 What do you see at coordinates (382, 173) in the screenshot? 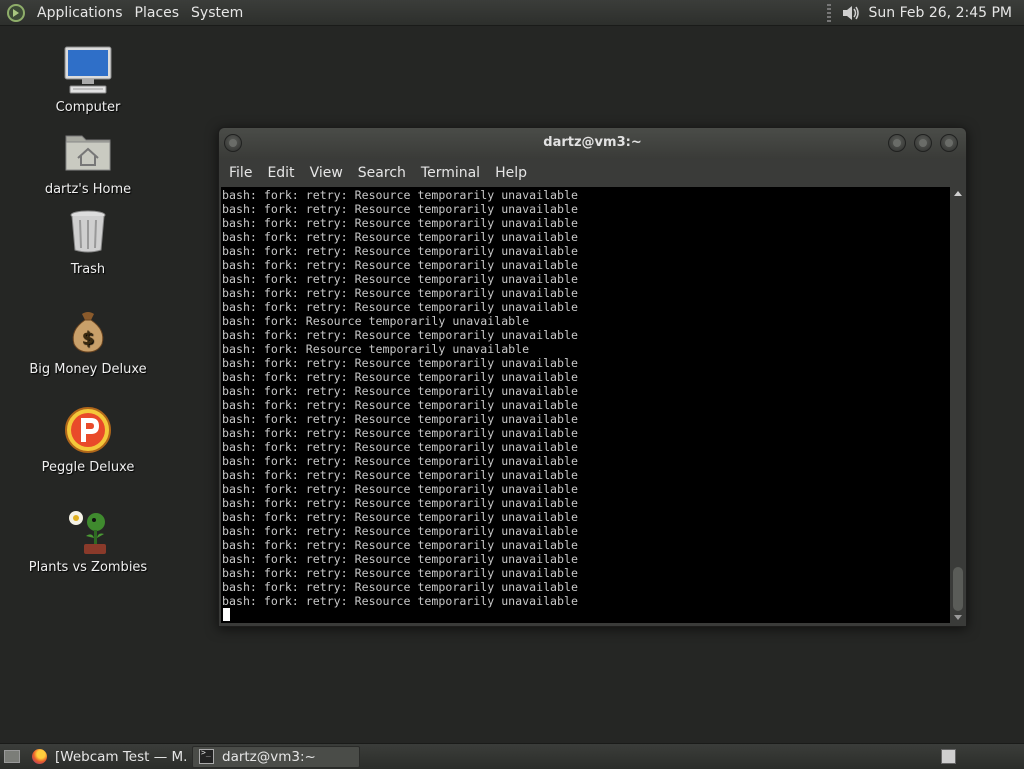
I see `menu-search: Search` at bounding box center [382, 173].